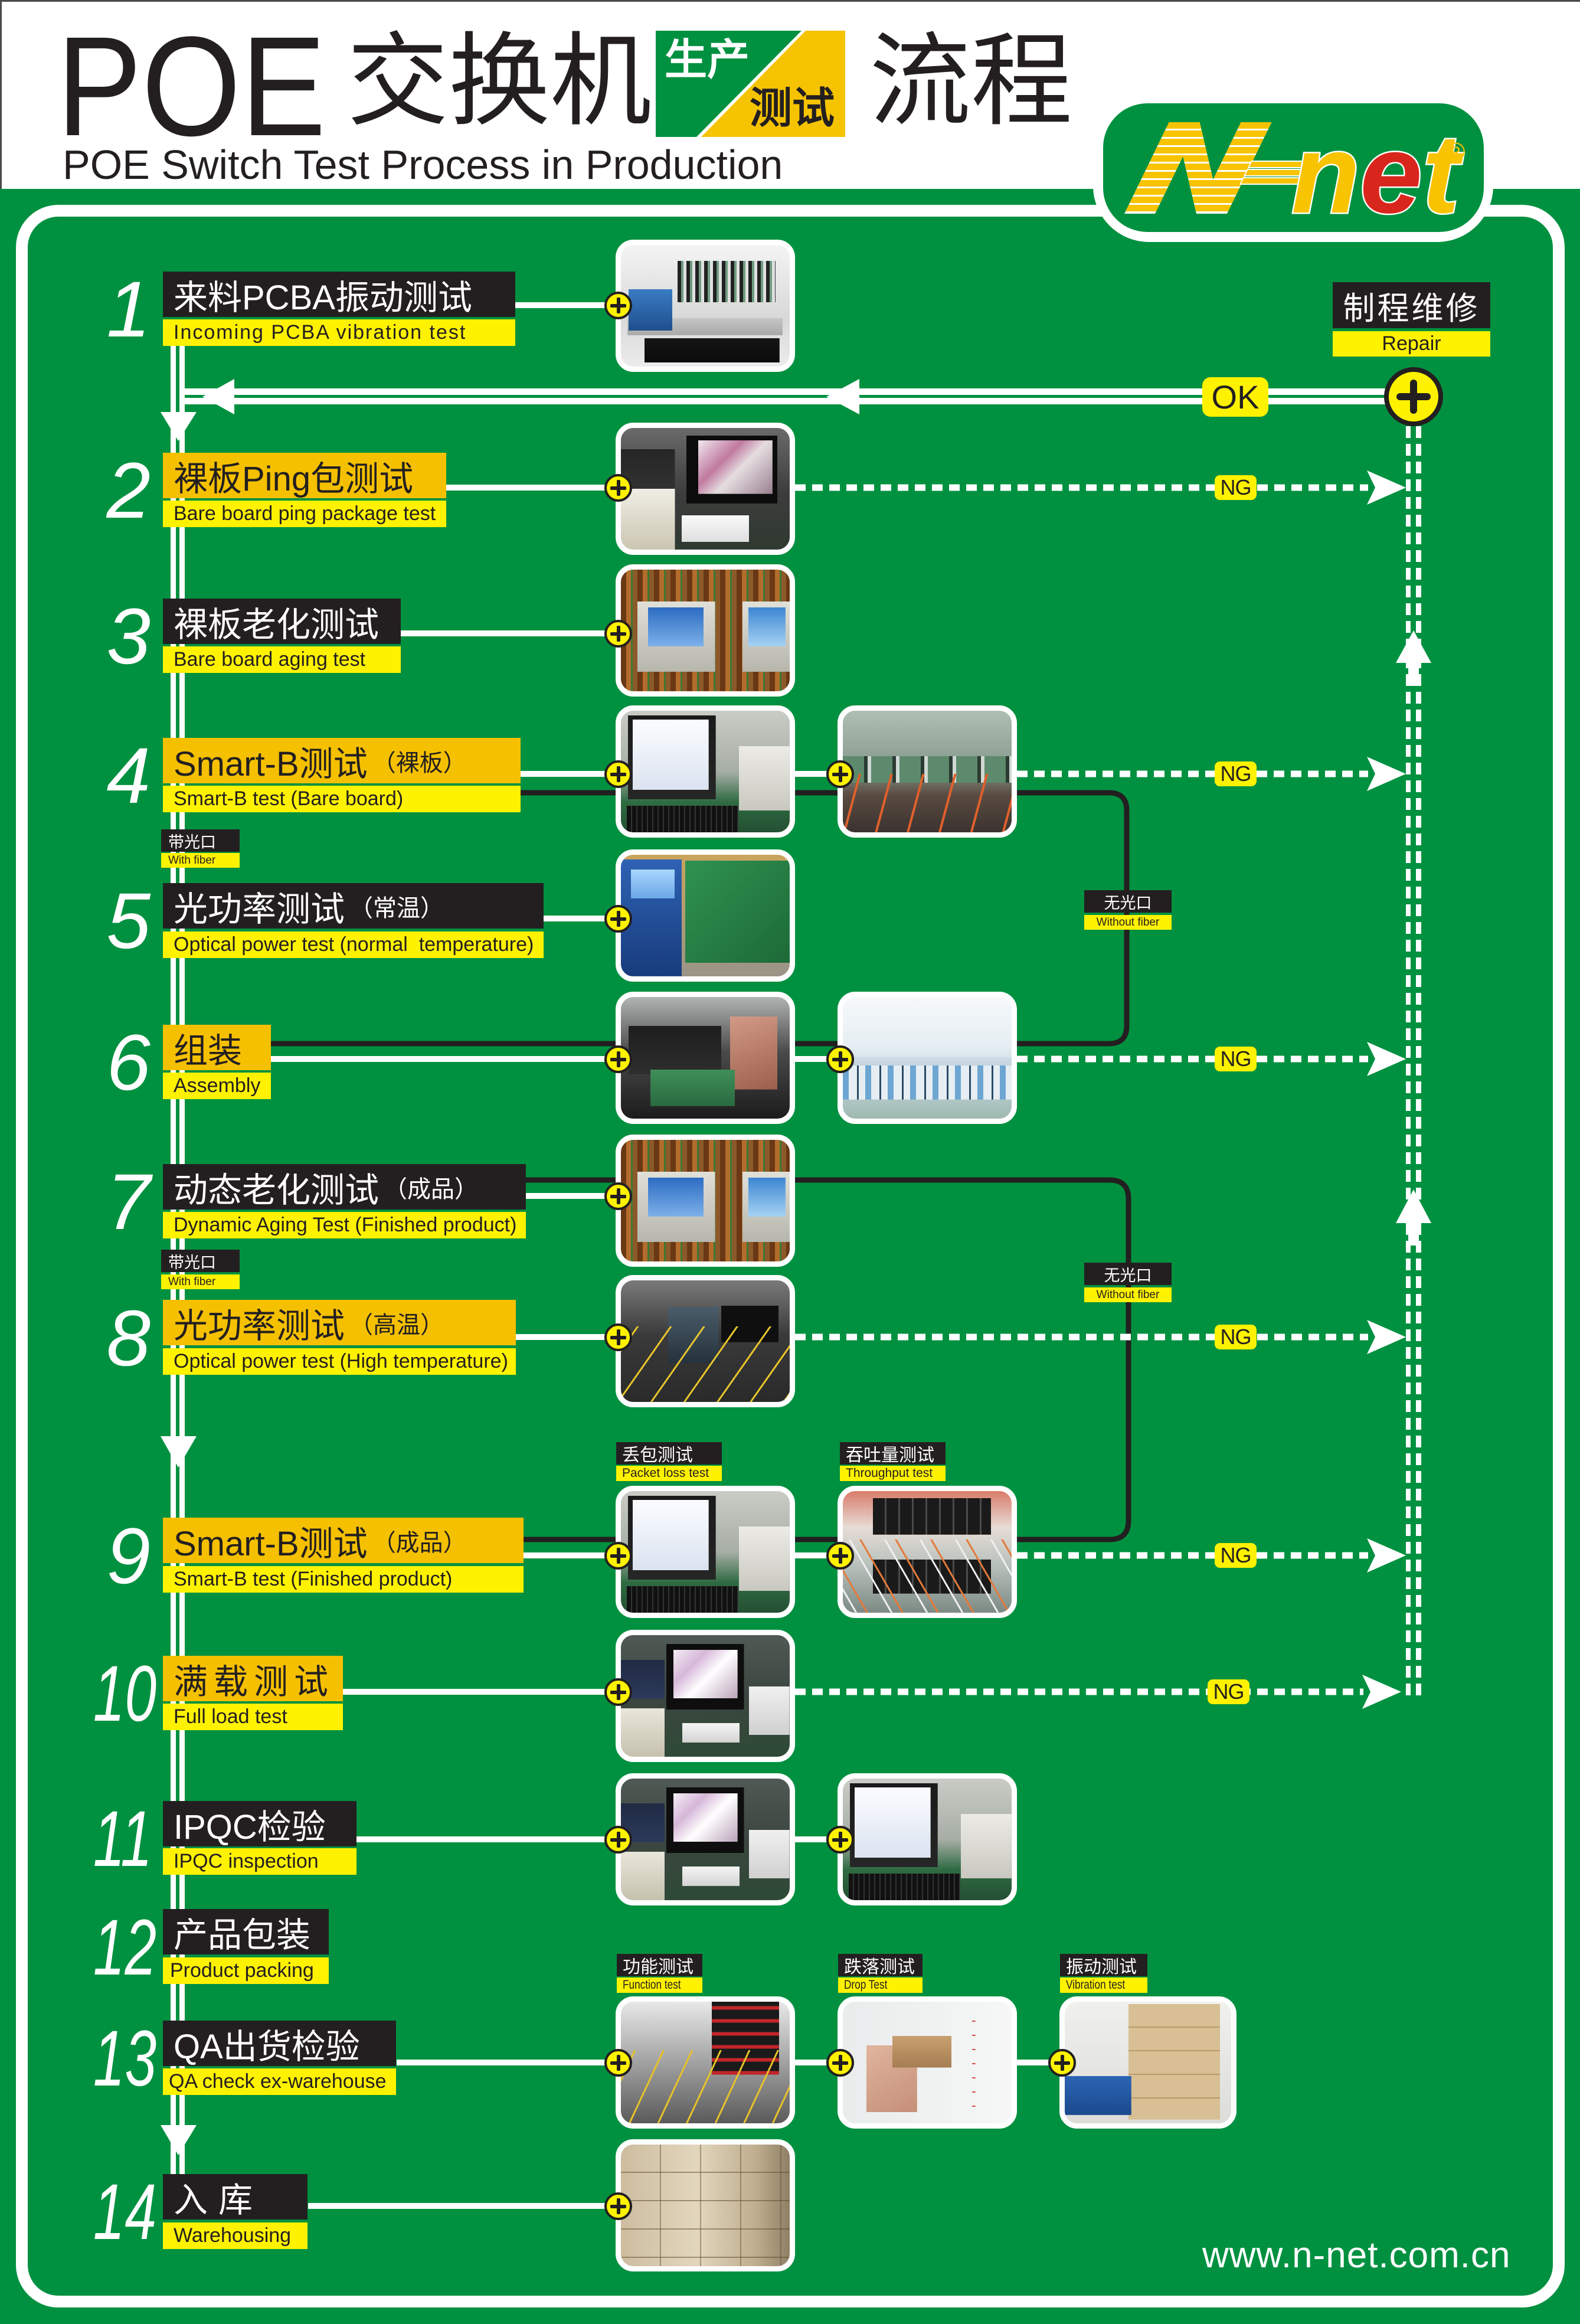 The height and width of the screenshot is (2324, 1580). I want to click on logo-wordmark: net, so click(1377, 174).